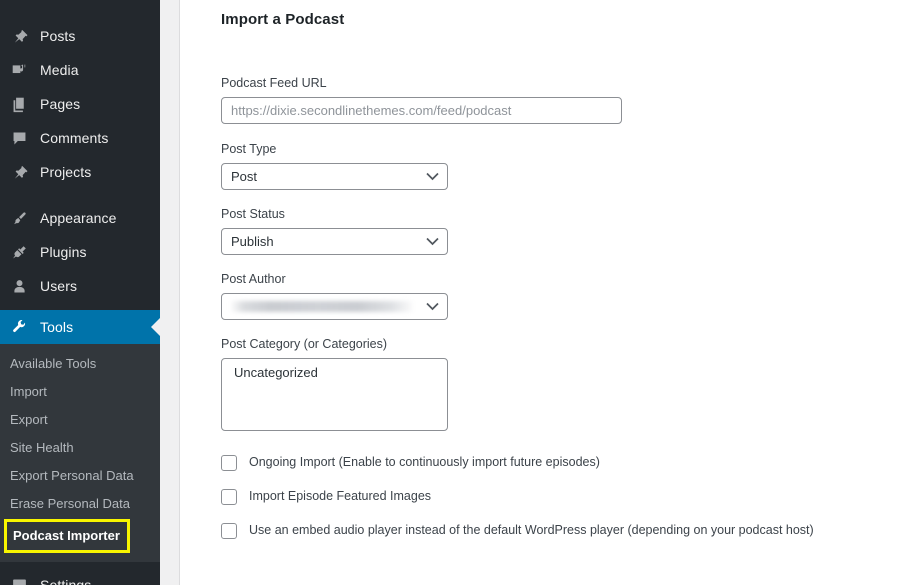 This screenshot has width=909, height=585. I want to click on featured-images-label: Import Episode Featured Images, so click(340, 496).